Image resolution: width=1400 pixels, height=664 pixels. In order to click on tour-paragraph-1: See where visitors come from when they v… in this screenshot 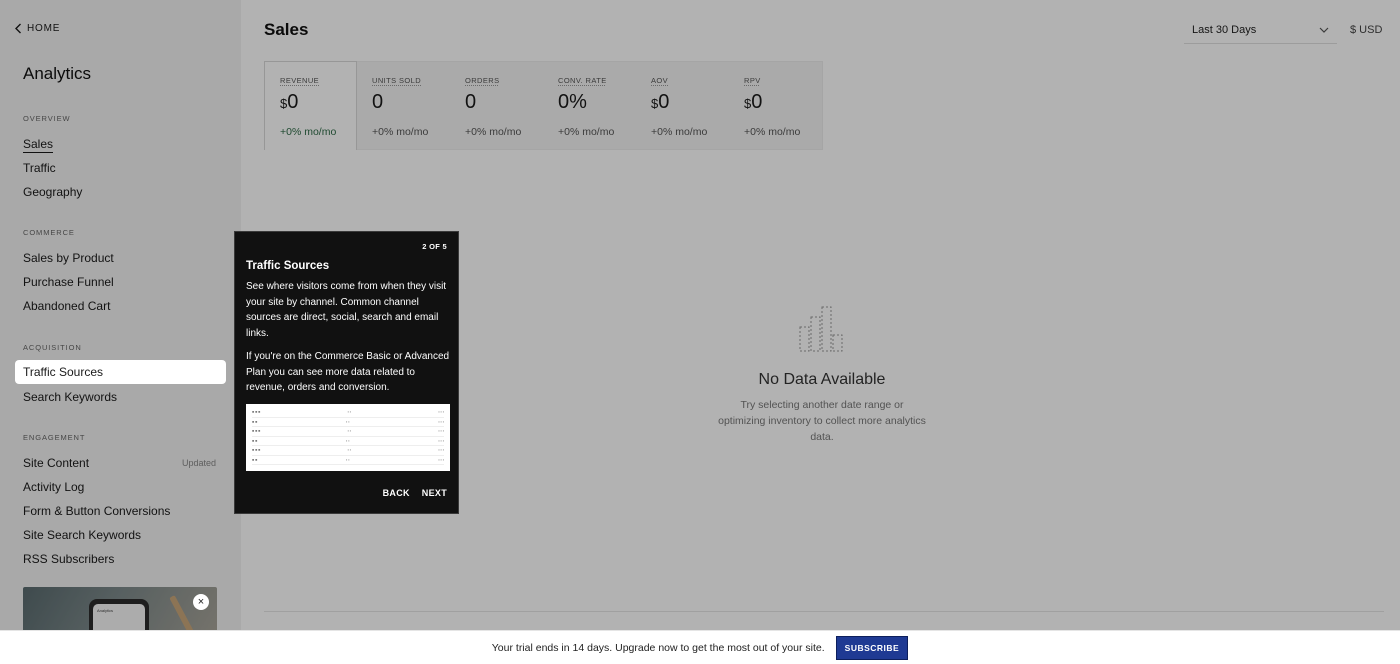, I will do `click(346, 310)`.